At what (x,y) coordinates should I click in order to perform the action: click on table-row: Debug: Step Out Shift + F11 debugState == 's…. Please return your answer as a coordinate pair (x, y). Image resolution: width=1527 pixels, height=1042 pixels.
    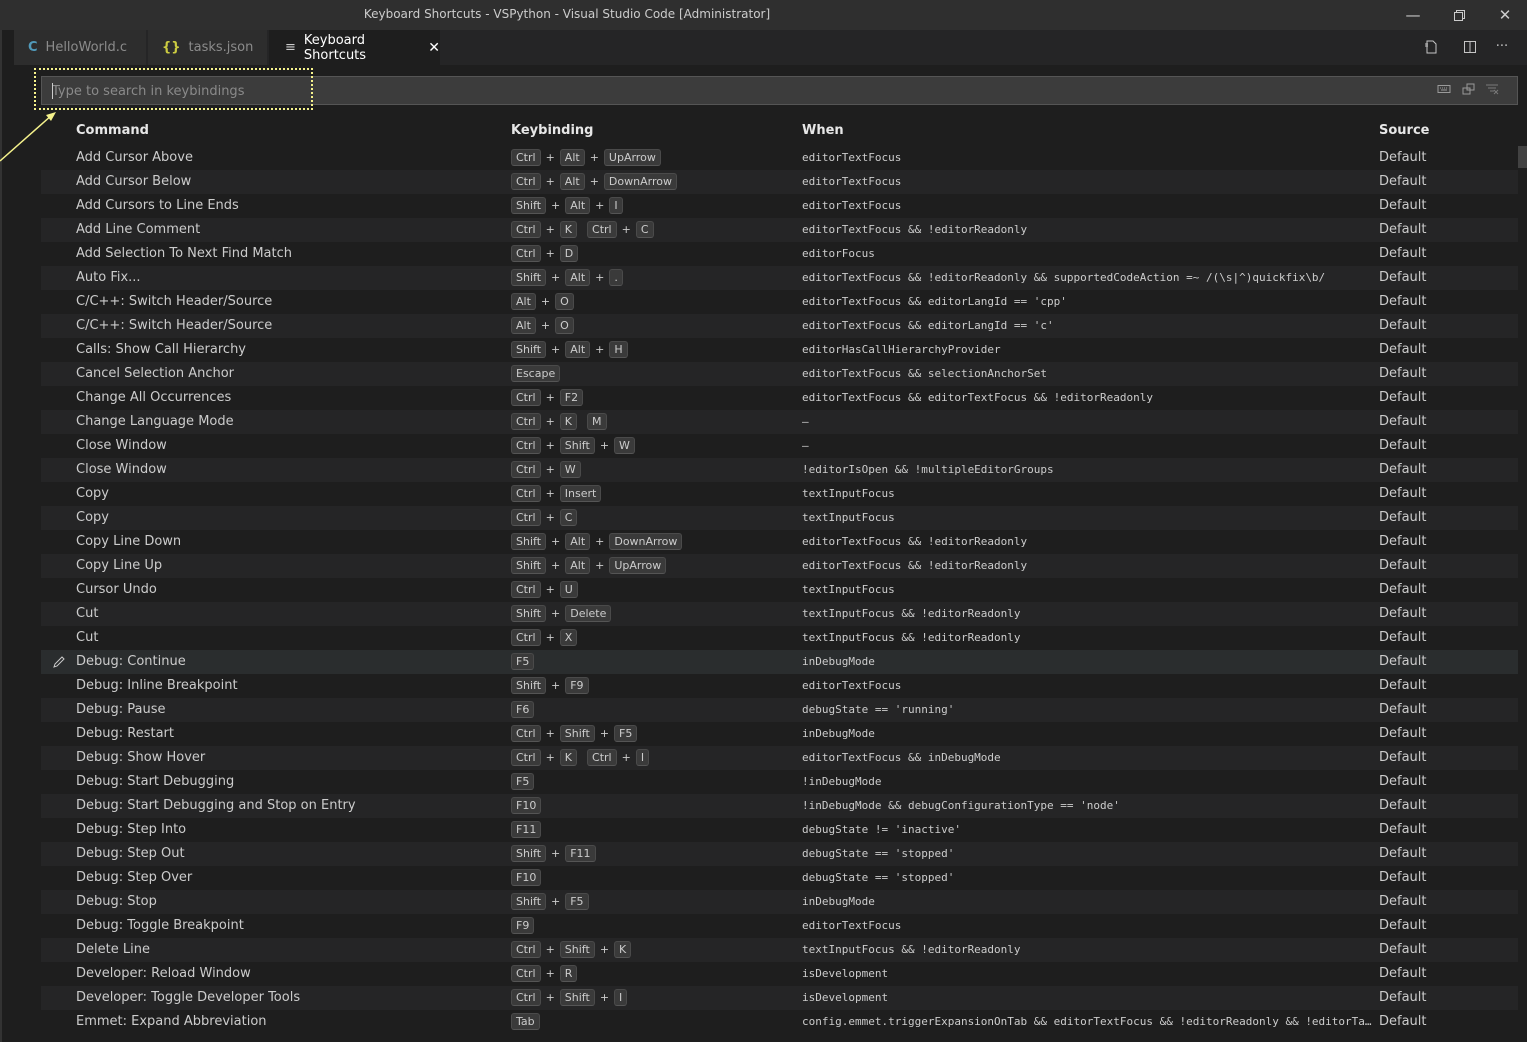
    Looking at the image, I should click on (779, 854).